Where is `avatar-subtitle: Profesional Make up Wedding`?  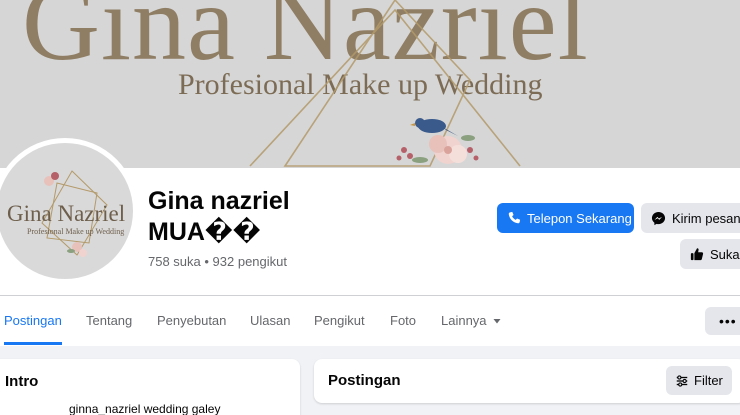 avatar-subtitle: Profesional Make up Wedding is located at coordinates (76, 231).